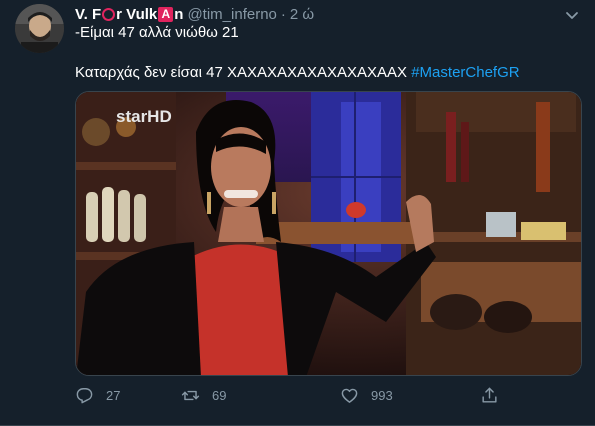 The height and width of the screenshot is (426, 595). I want to click on tweet-header: V. F r Vulk A n @tim_inferno · 2 ώ, so click(194, 14).